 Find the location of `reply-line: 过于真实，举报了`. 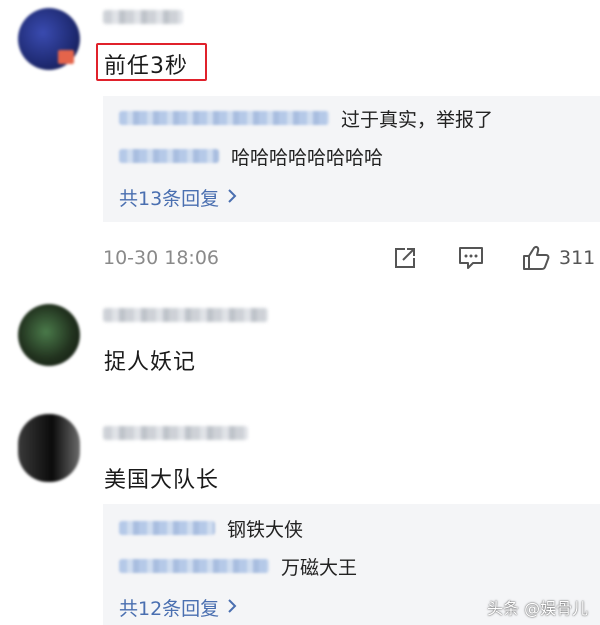

reply-line: 过于真实，举报了 is located at coordinates (306, 118).